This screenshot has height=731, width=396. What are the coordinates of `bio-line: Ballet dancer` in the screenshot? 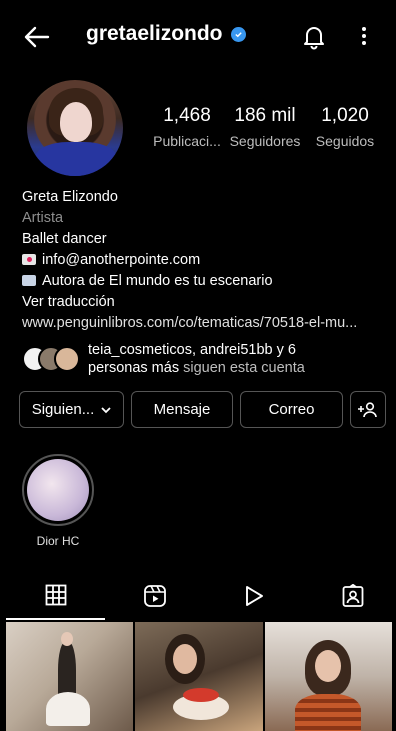 It's located at (64, 239).